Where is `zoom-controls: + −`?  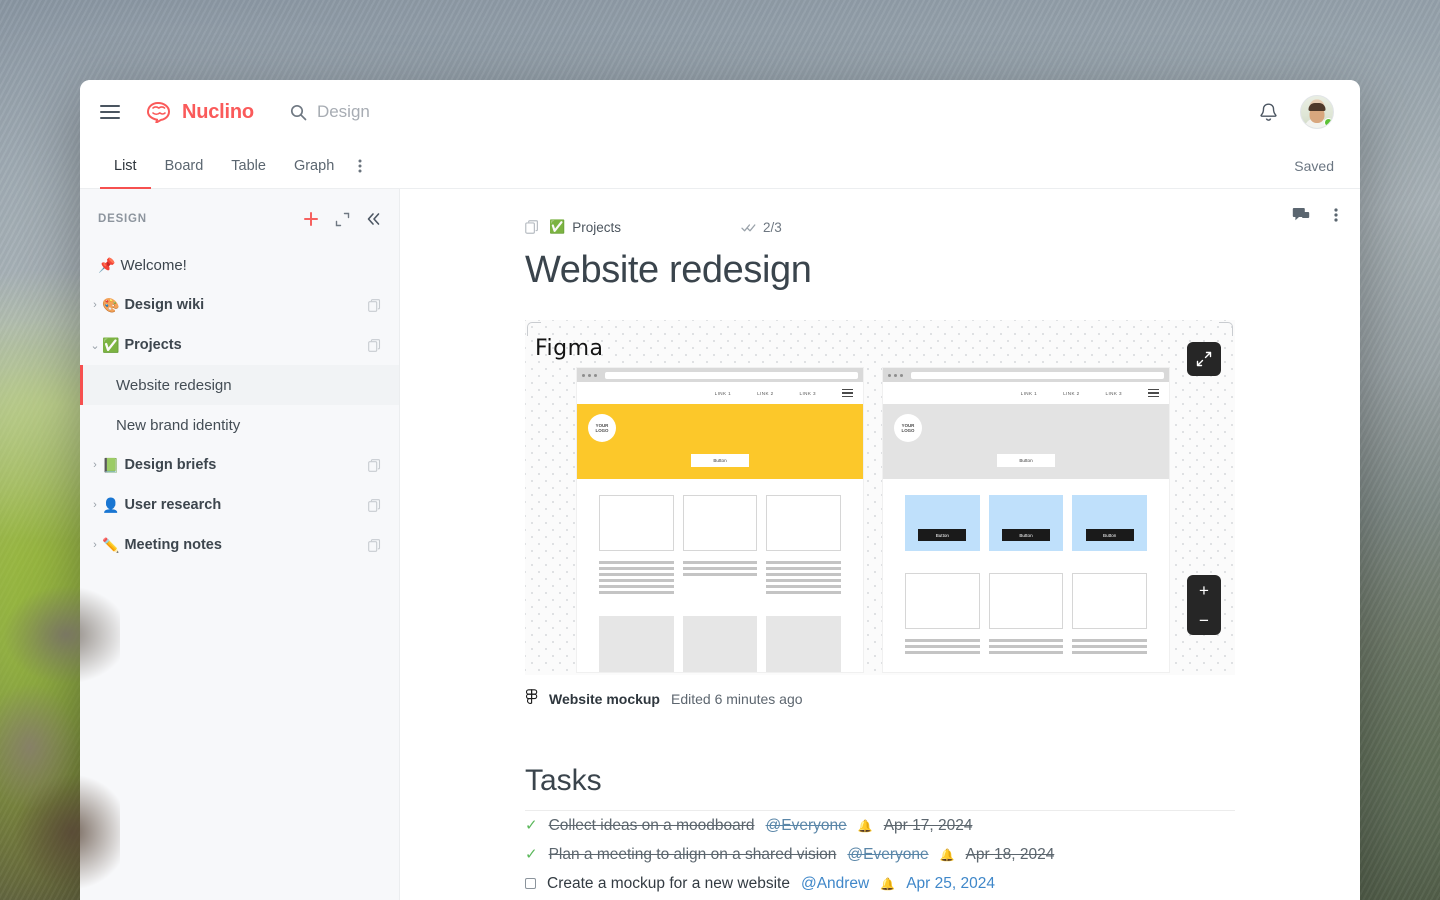 zoom-controls: + − is located at coordinates (1204, 605).